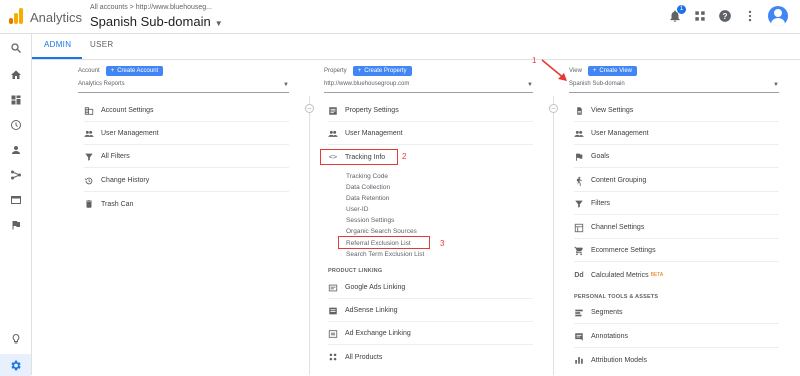  What do you see at coordinates (15, 365) in the screenshot?
I see `admin-gear-icon` at bounding box center [15, 365].